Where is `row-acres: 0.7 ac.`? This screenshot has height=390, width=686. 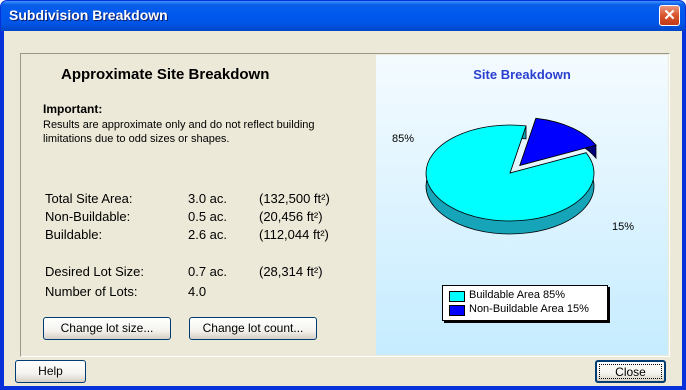
row-acres: 0.7 ac. is located at coordinates (208, 271).